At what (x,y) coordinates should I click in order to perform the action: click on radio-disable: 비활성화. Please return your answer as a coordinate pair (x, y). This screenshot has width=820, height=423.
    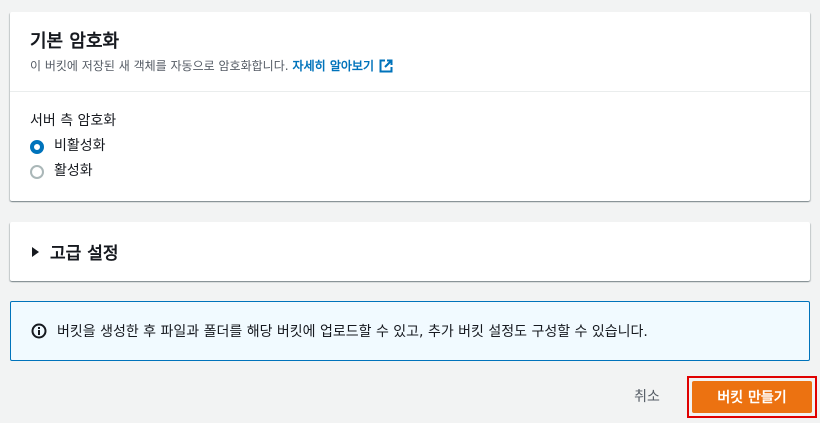
    Looking at the image, I should click on (410, 146).